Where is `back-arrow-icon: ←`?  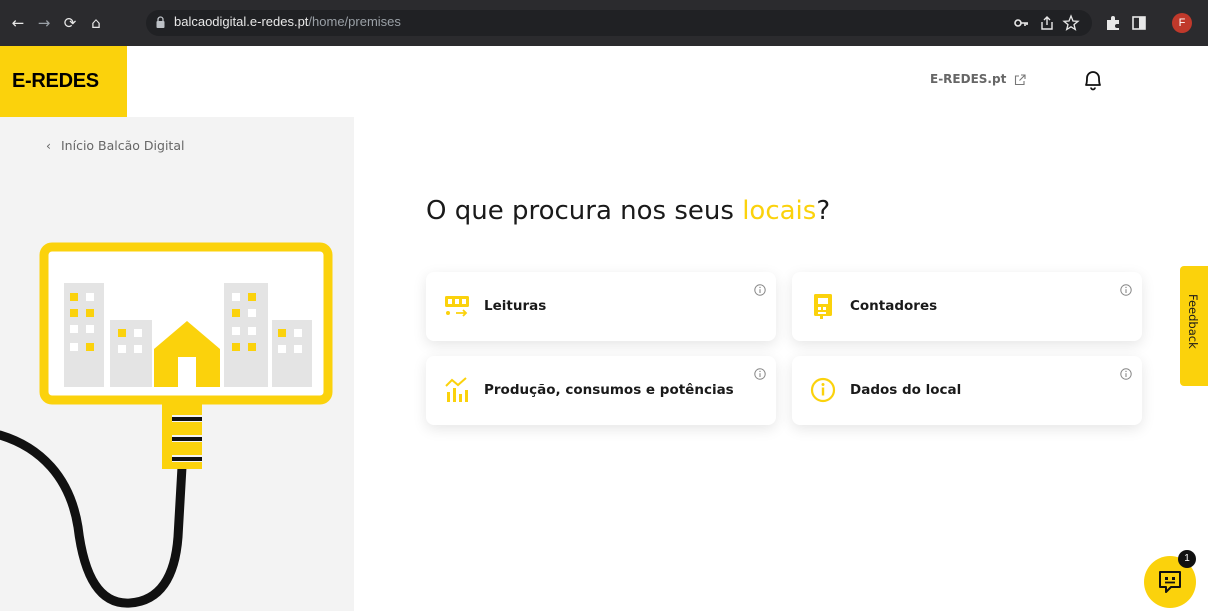
back-arrow-icon: ← is located at coordinates (18, 23).